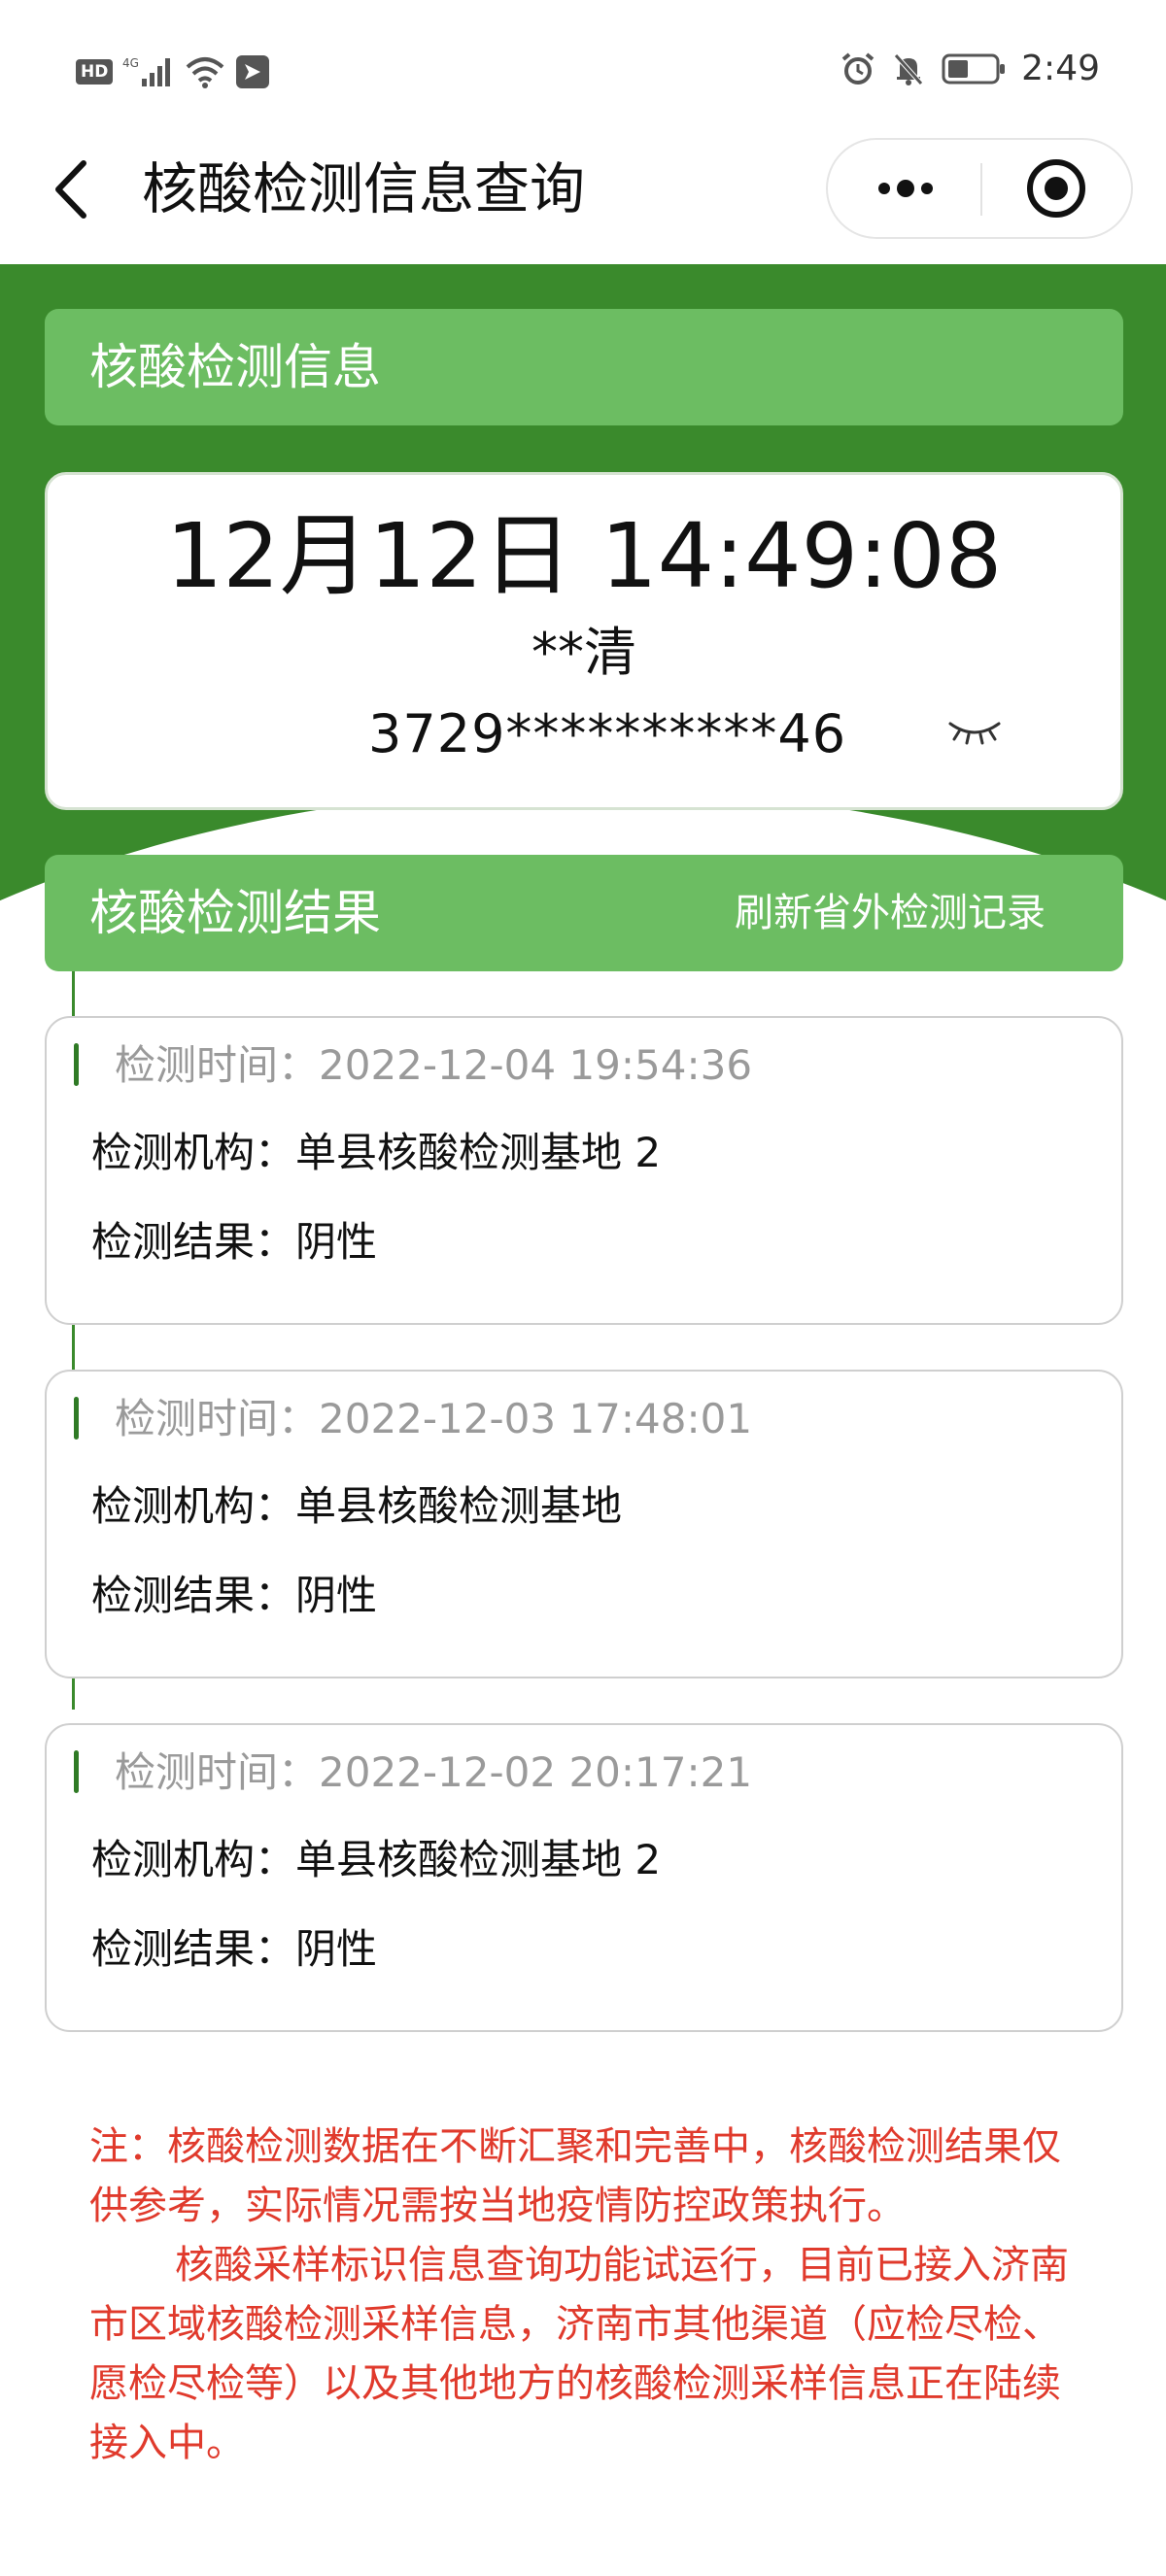 The image size is (1166, 2576). I want to click on status-right: 2:49, so click(970, 68).